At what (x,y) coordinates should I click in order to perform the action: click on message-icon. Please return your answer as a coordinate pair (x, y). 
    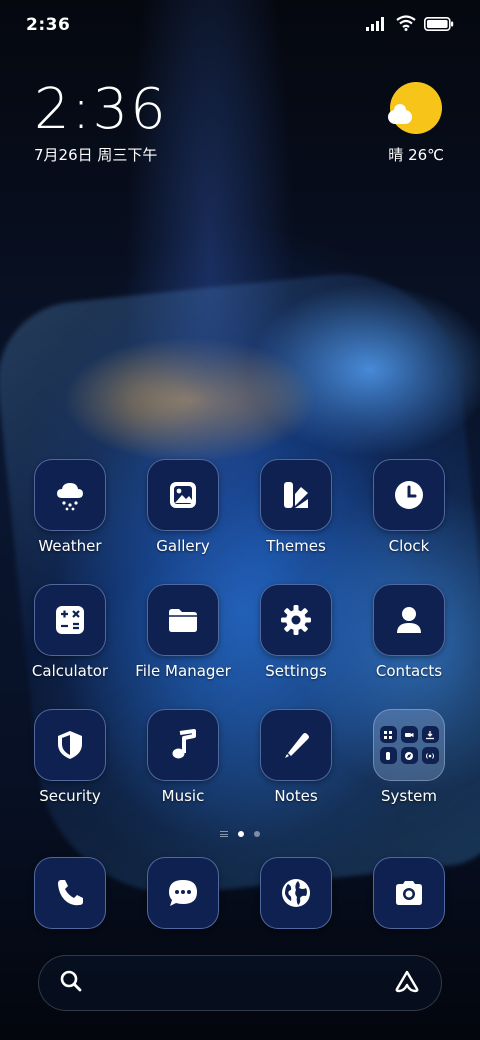
    Looking at the image, I should click on (183, 893).